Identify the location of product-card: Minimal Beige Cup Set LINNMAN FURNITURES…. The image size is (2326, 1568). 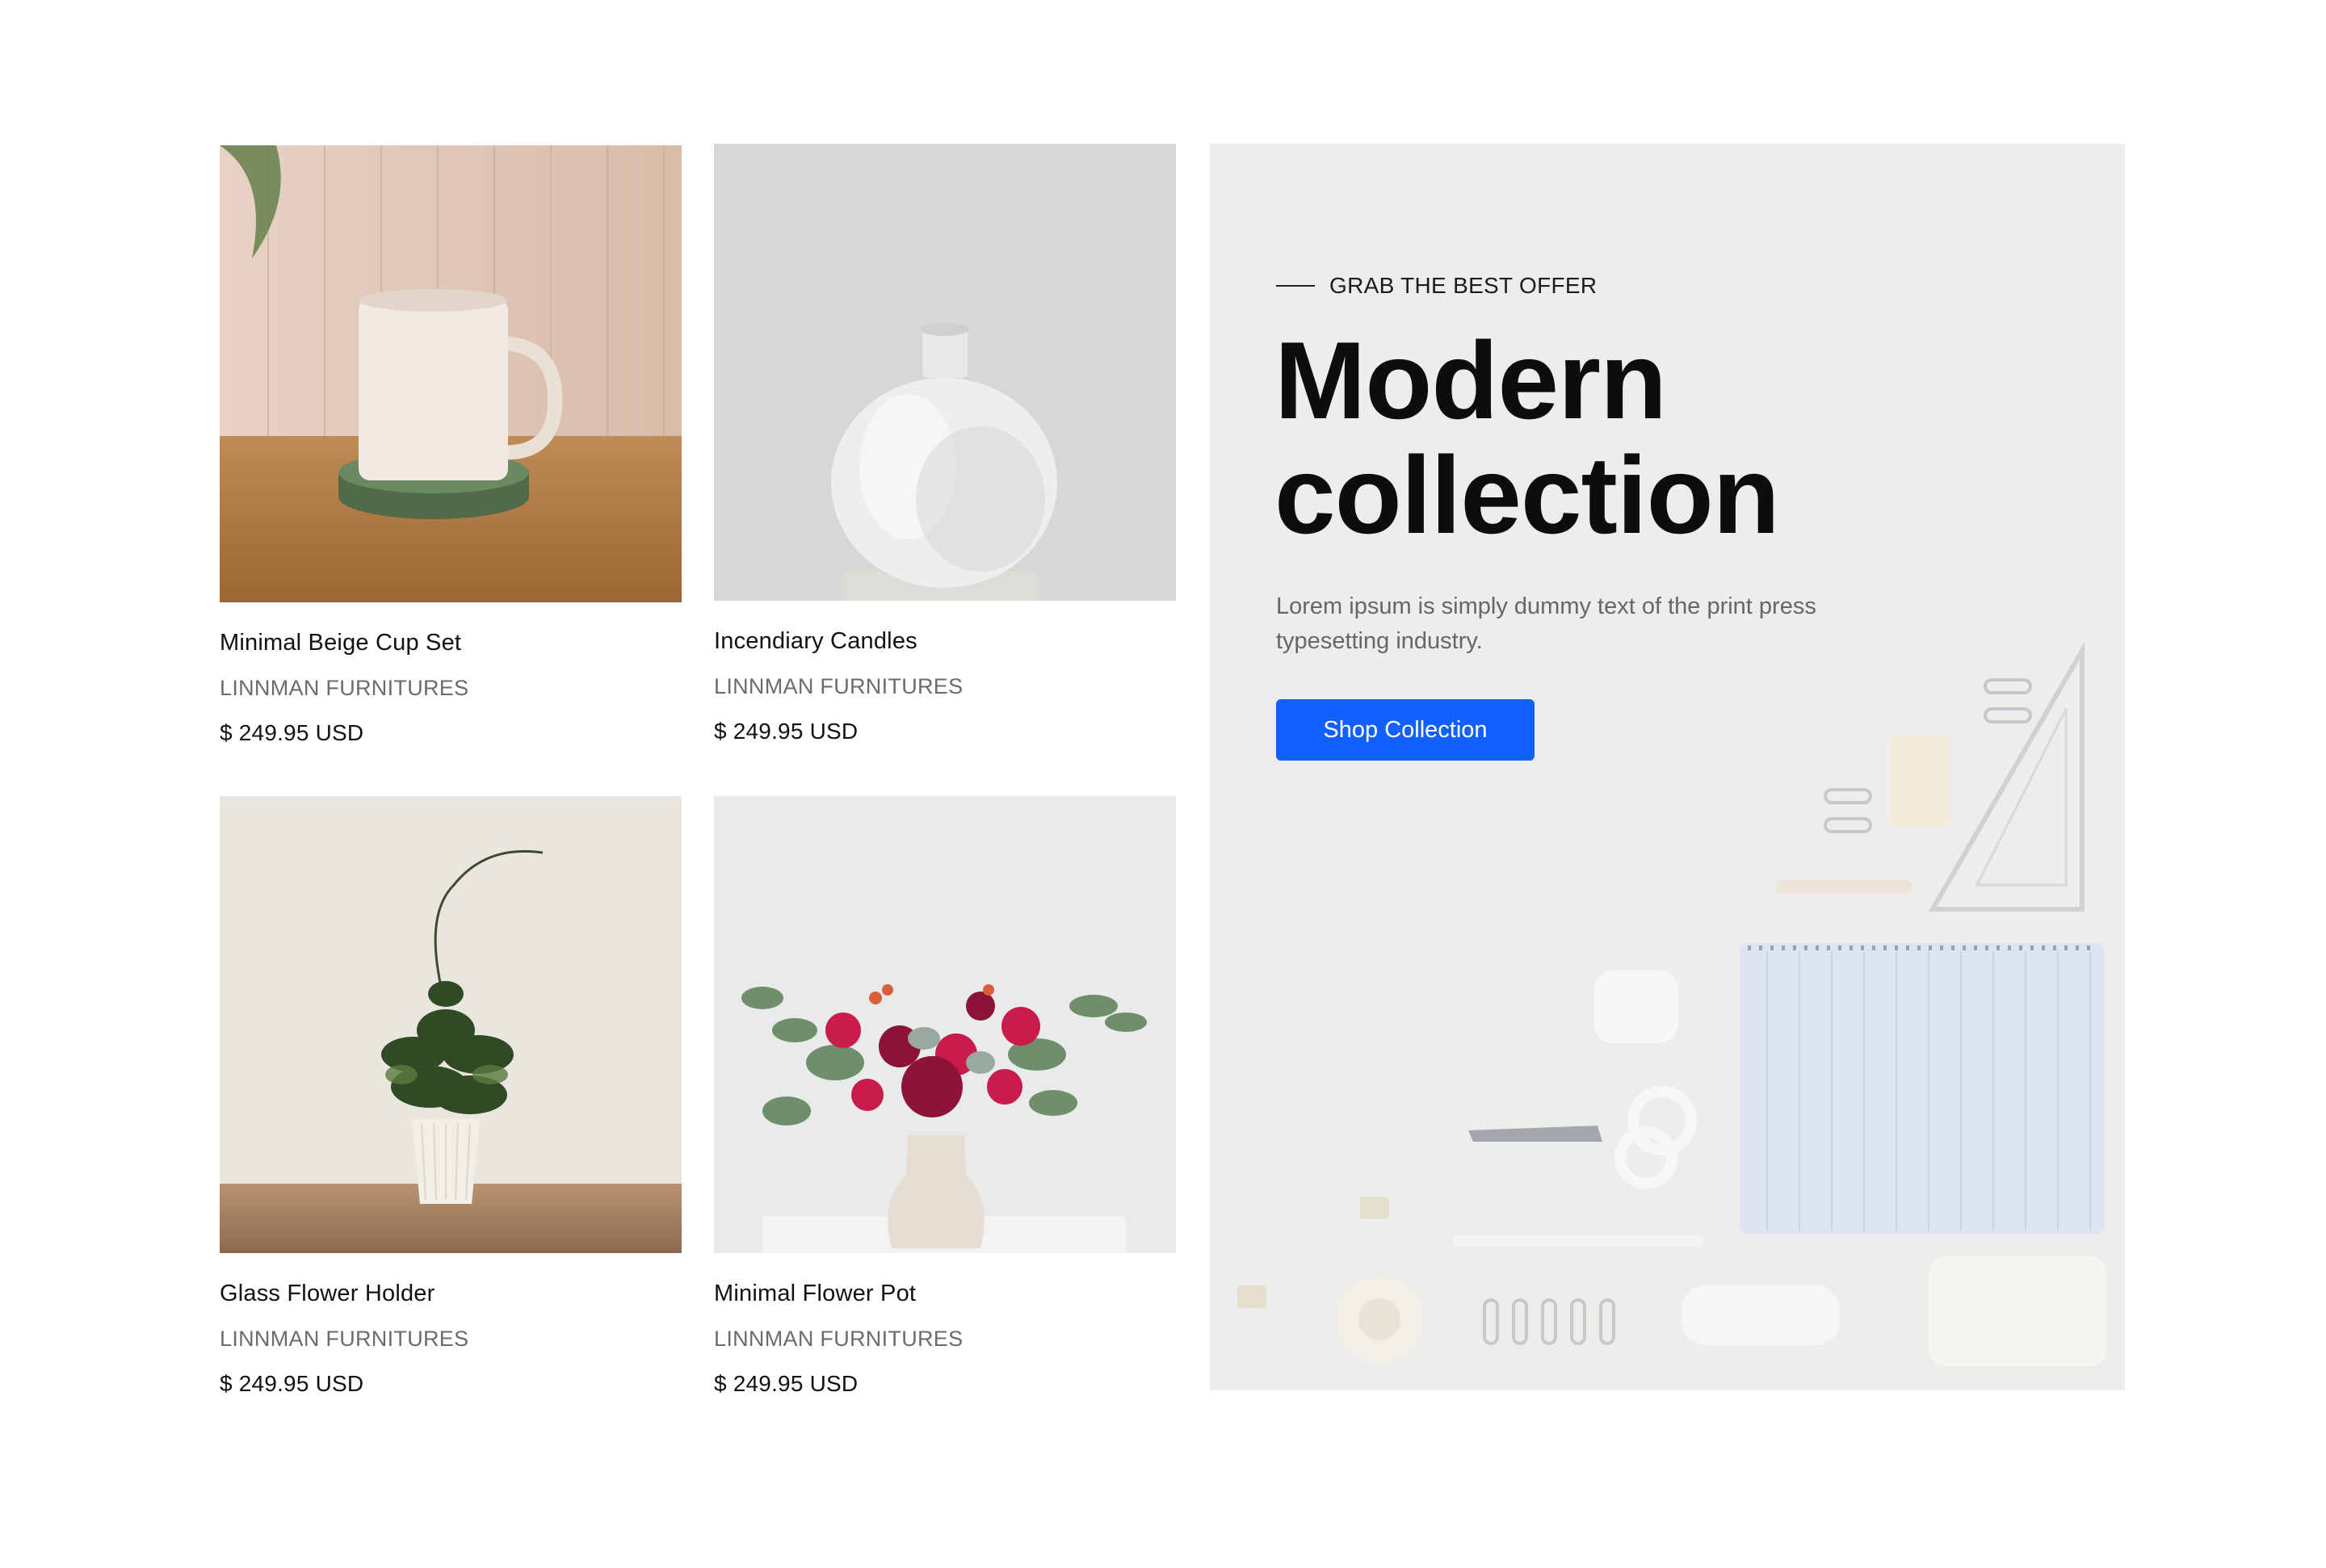
(451, 445).